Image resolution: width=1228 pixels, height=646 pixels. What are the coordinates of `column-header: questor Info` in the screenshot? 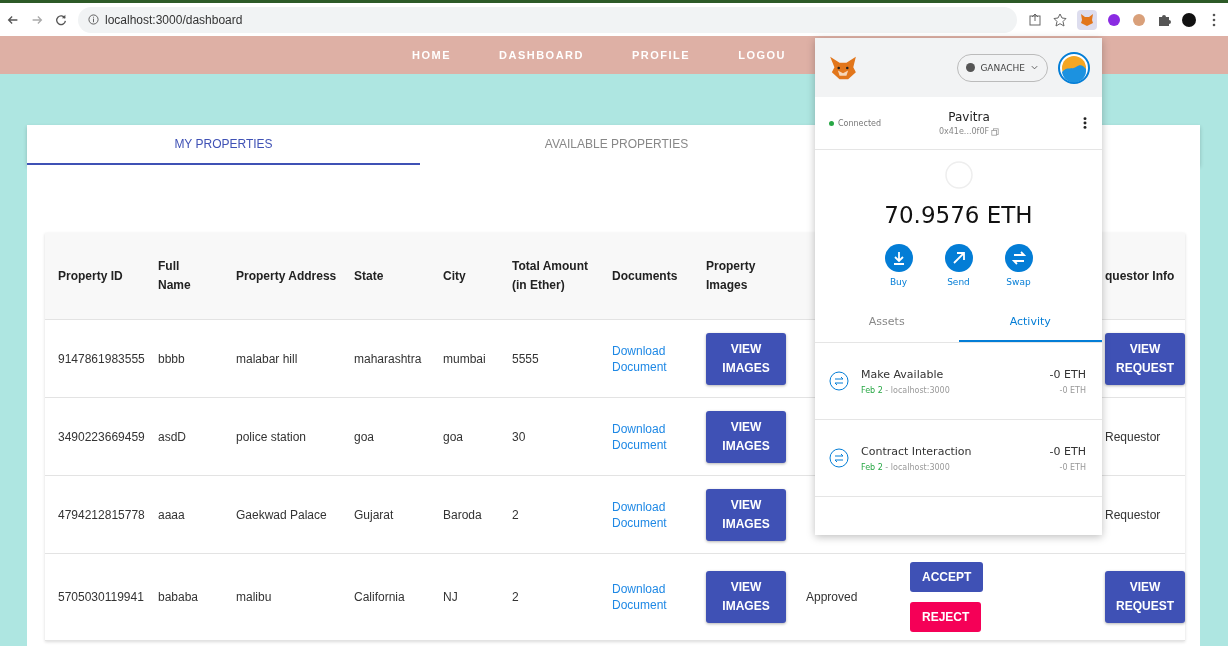 It's located at (1140, 275).